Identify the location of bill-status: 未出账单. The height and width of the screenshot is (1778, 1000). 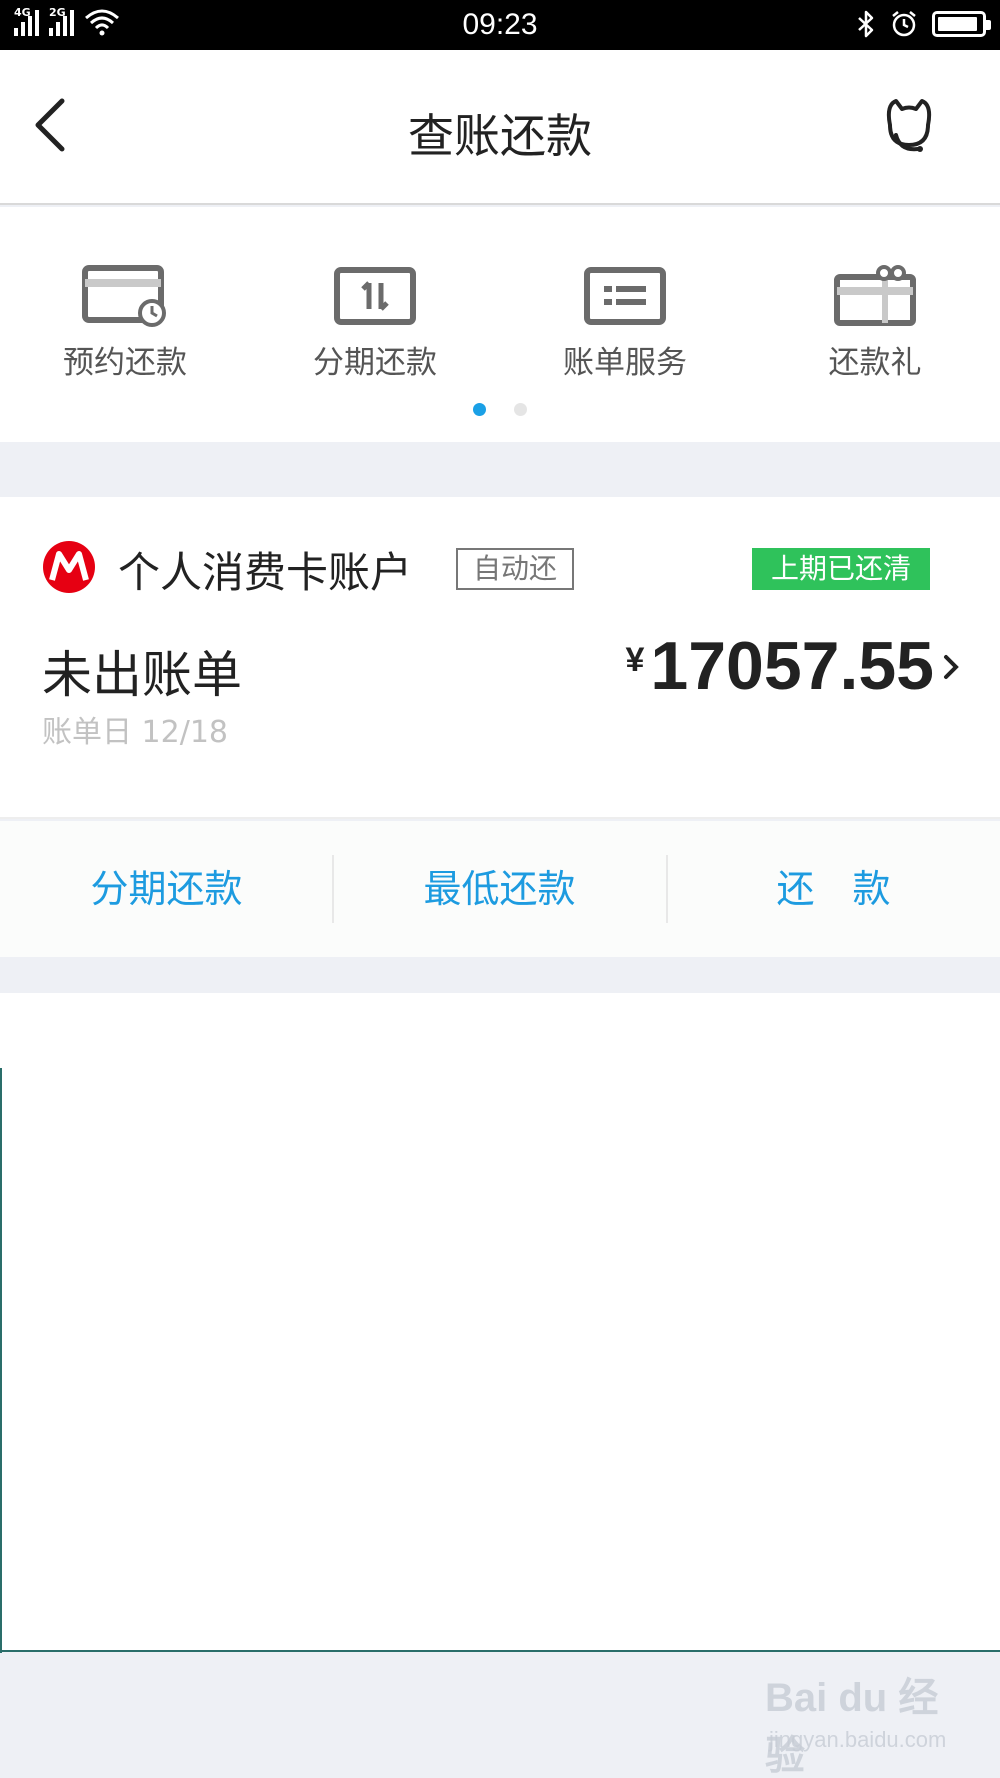
(142, 675).